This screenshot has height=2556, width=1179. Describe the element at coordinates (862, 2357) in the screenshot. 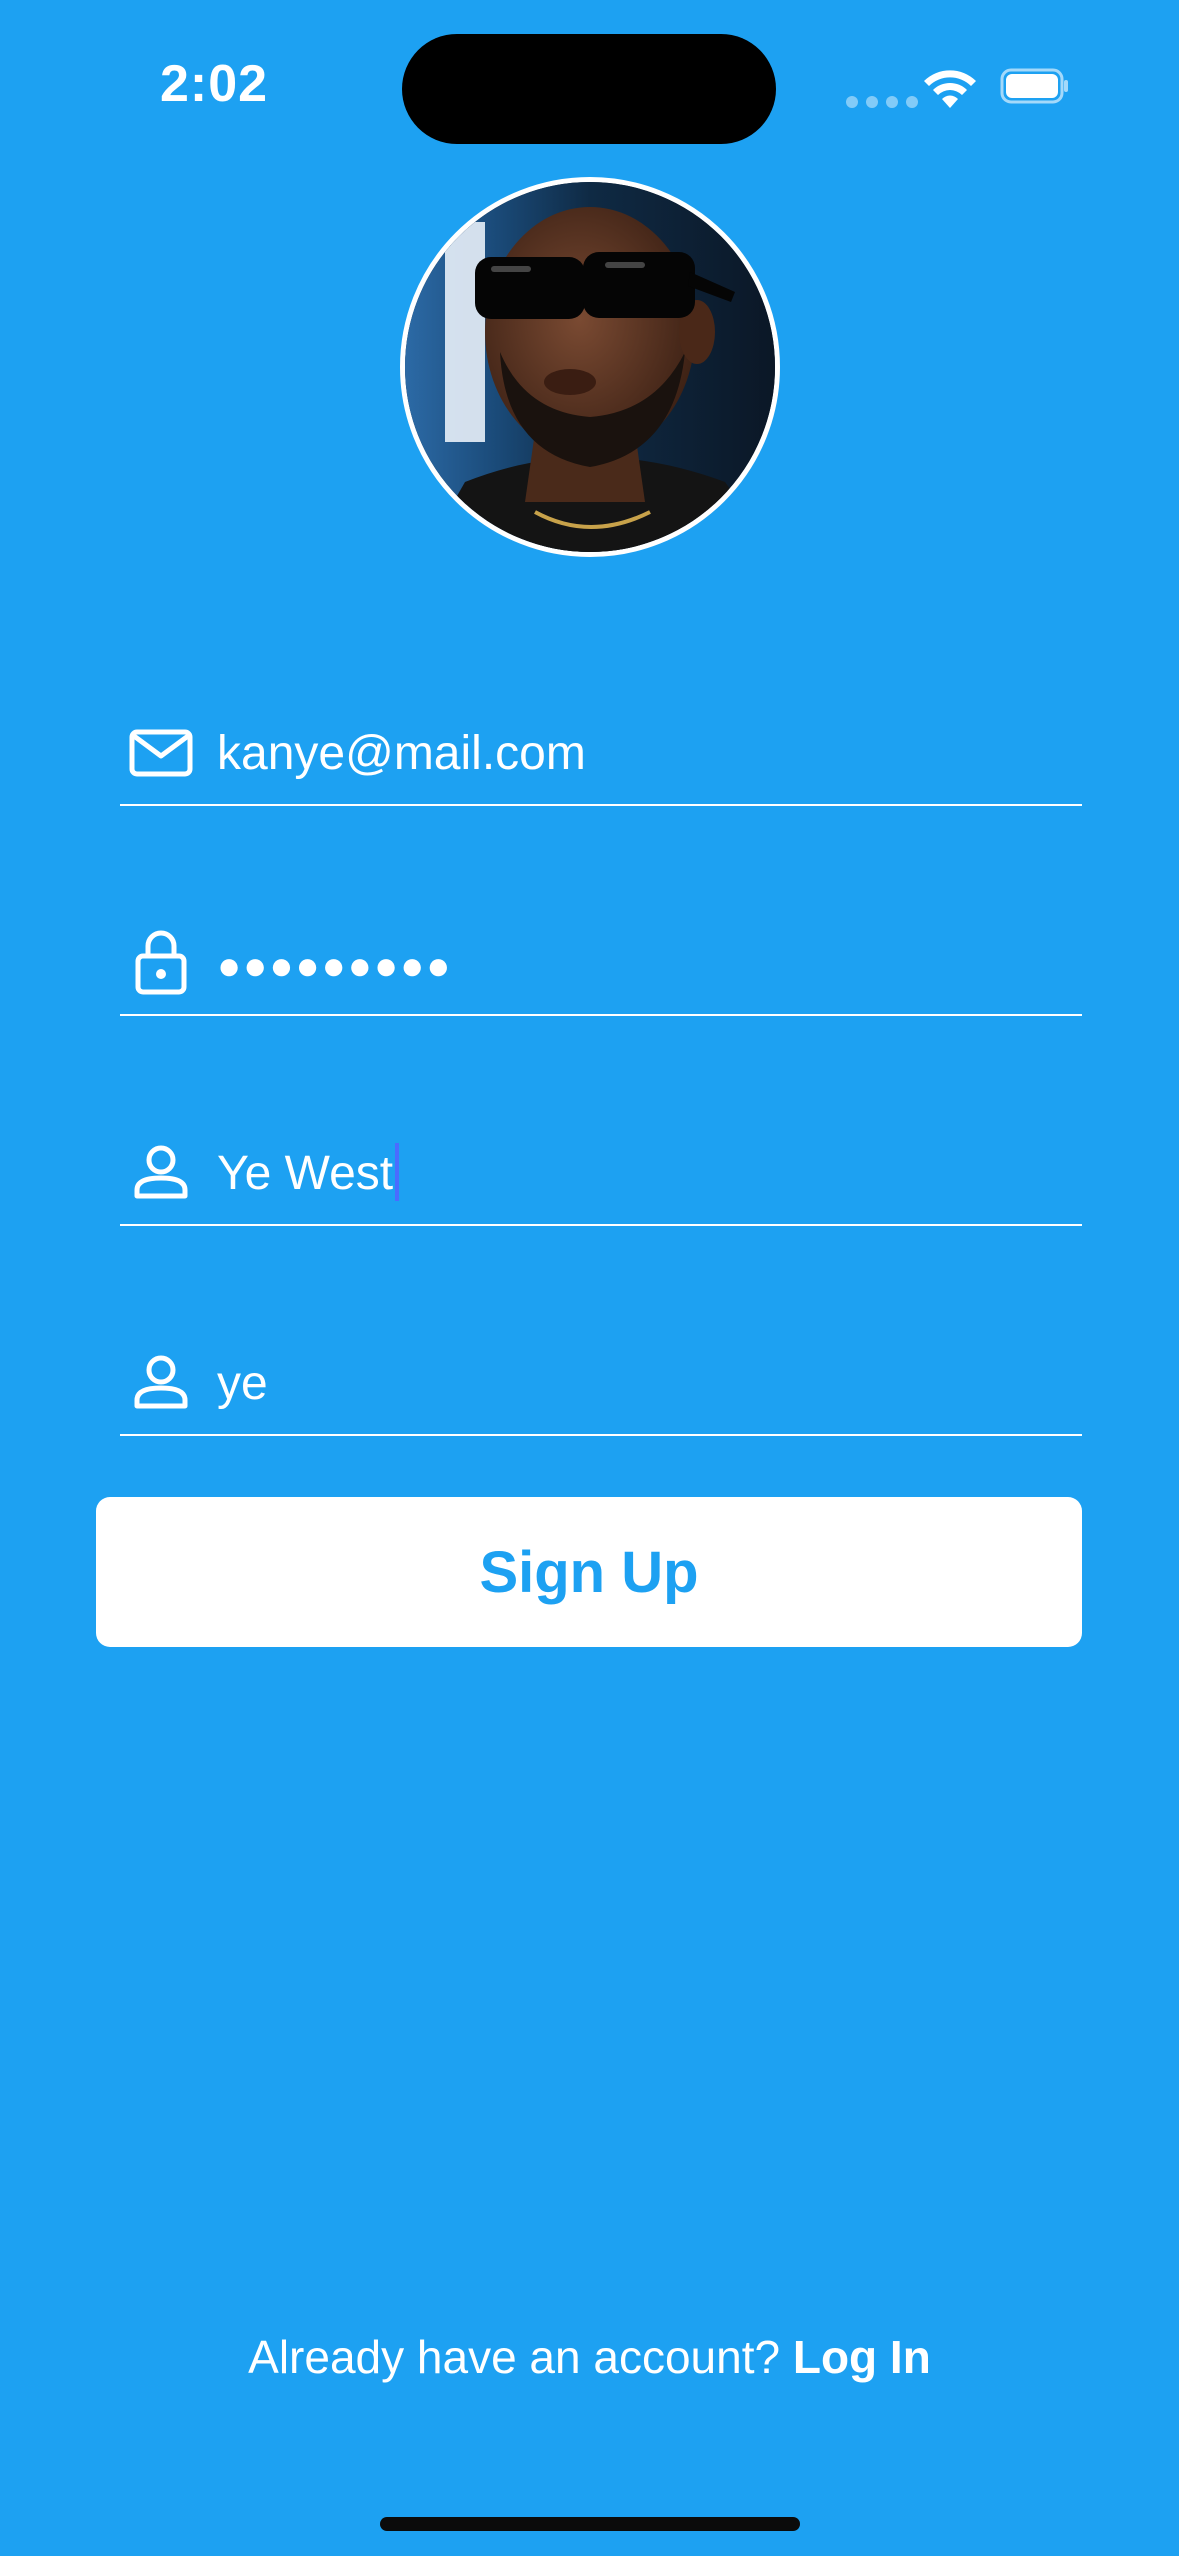

I see `login-link: Log In` at that location.